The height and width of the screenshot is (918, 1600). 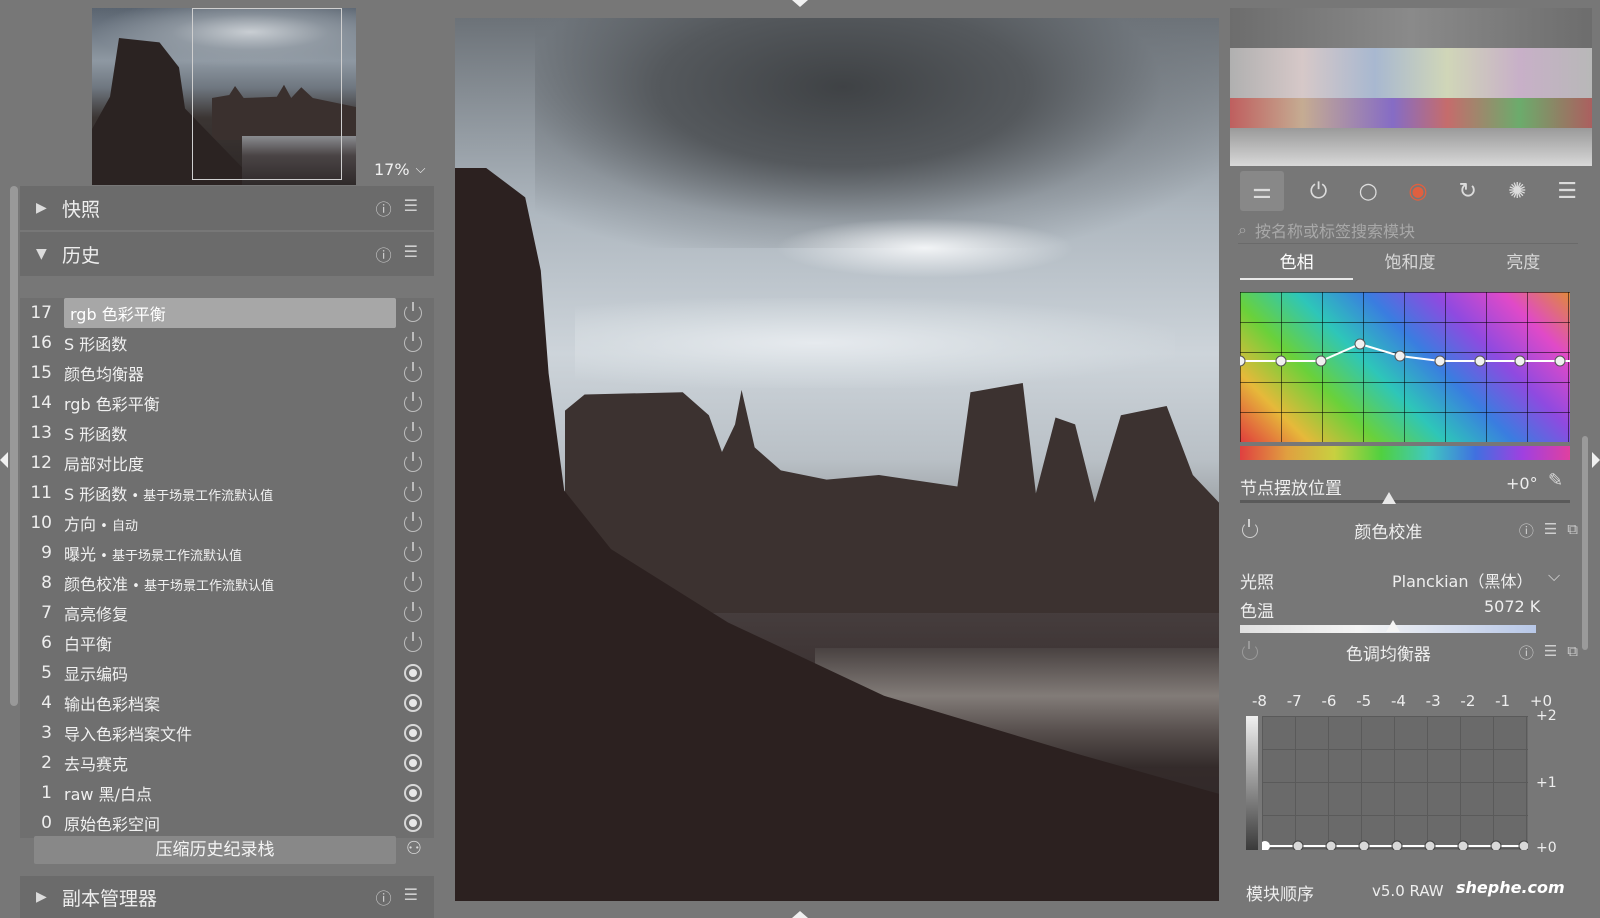 What do you see at coordinates (227, 372) in the screenshot?
I see `history-item: 15 颜色均衡器` at bounding box center [227, 372].